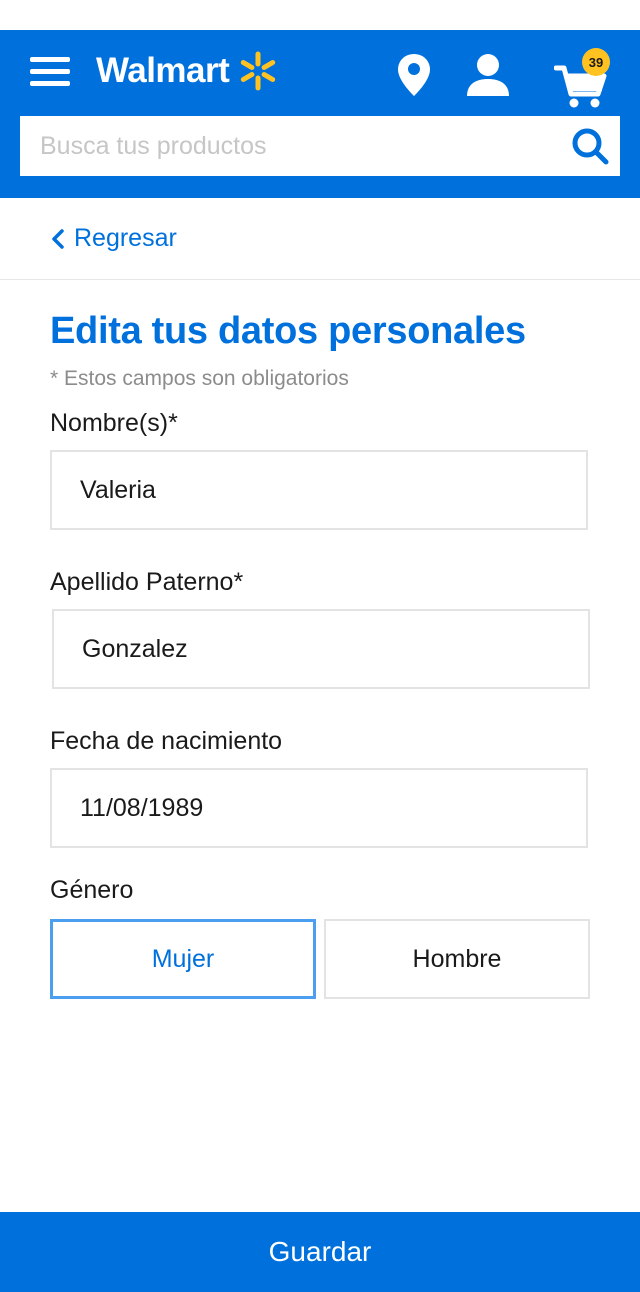 This screenshot has height=1292, width=640. I want to click on back-label: Regresar, so click(125, 238).